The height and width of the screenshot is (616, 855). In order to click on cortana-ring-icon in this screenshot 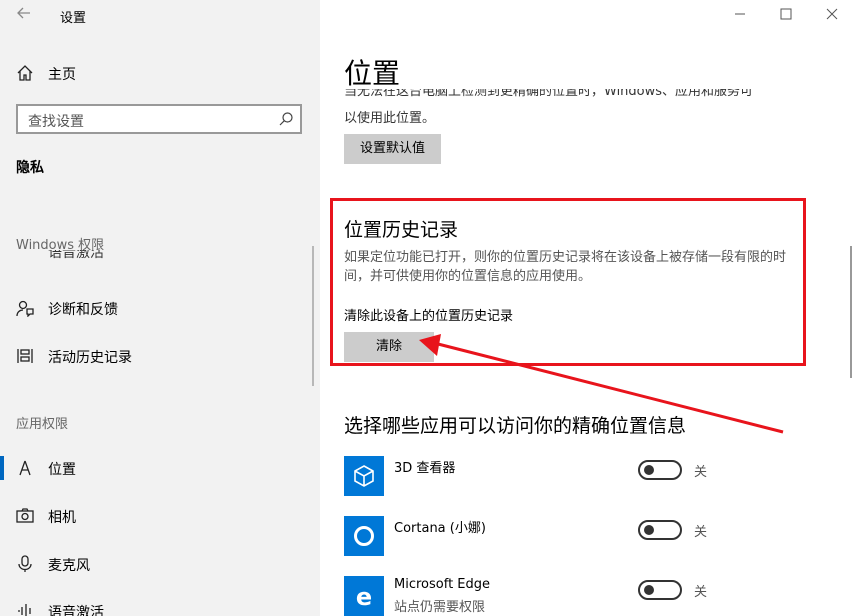, I will do `click(364, 536)`.